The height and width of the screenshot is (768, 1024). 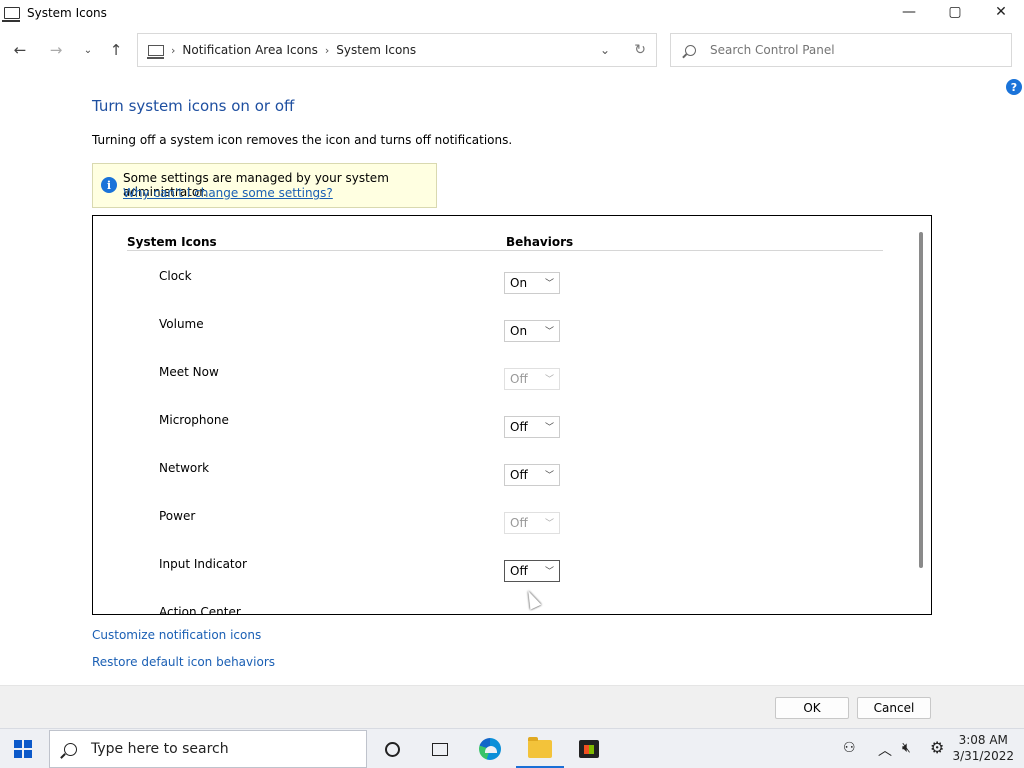 I want to click on settings-gear-icon: ⚙, so click(x=937, y=747).